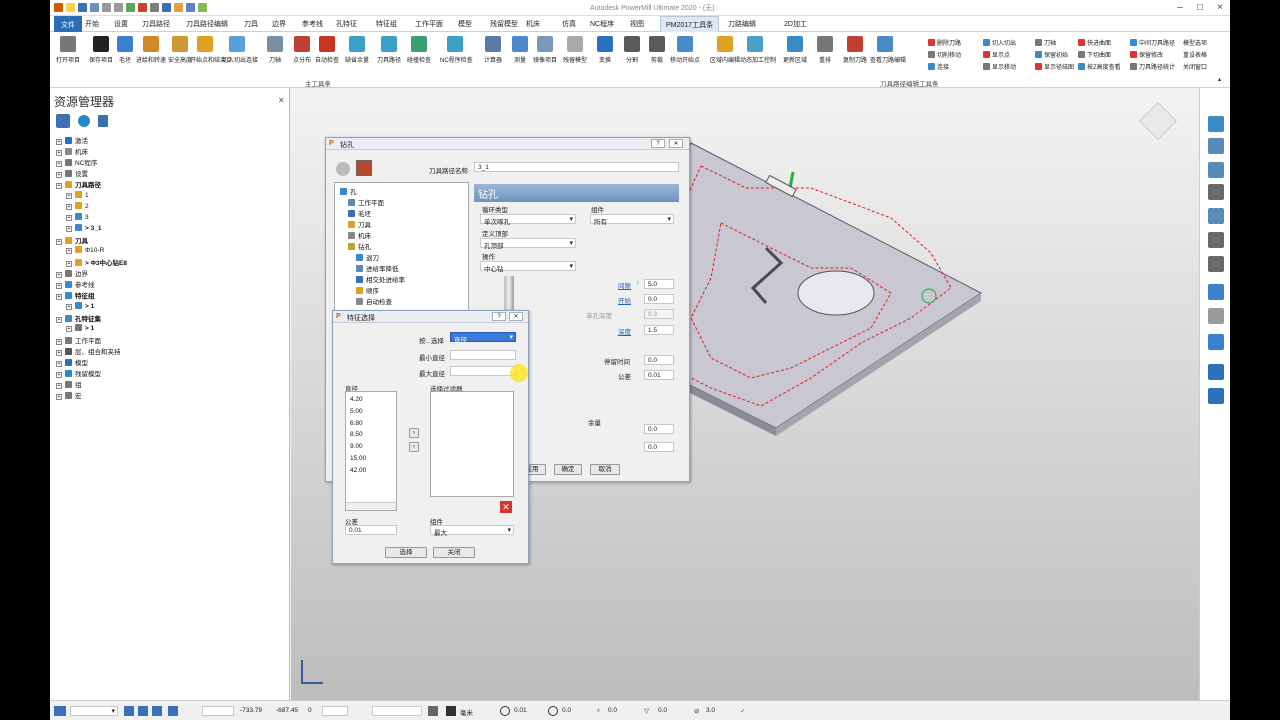 Image resolution: width=1280 pixels, height=720 pixels. I want to click on drill-tree-item: 相交处进给率, so click(380, 279).